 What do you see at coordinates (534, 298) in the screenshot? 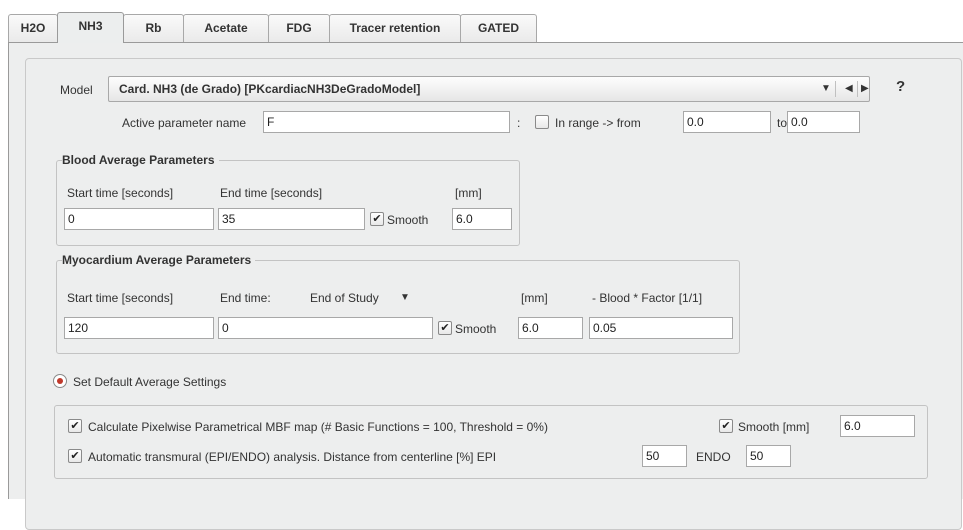
I see `myo-mm-label: [mm]` at bounding box center [534, 298].